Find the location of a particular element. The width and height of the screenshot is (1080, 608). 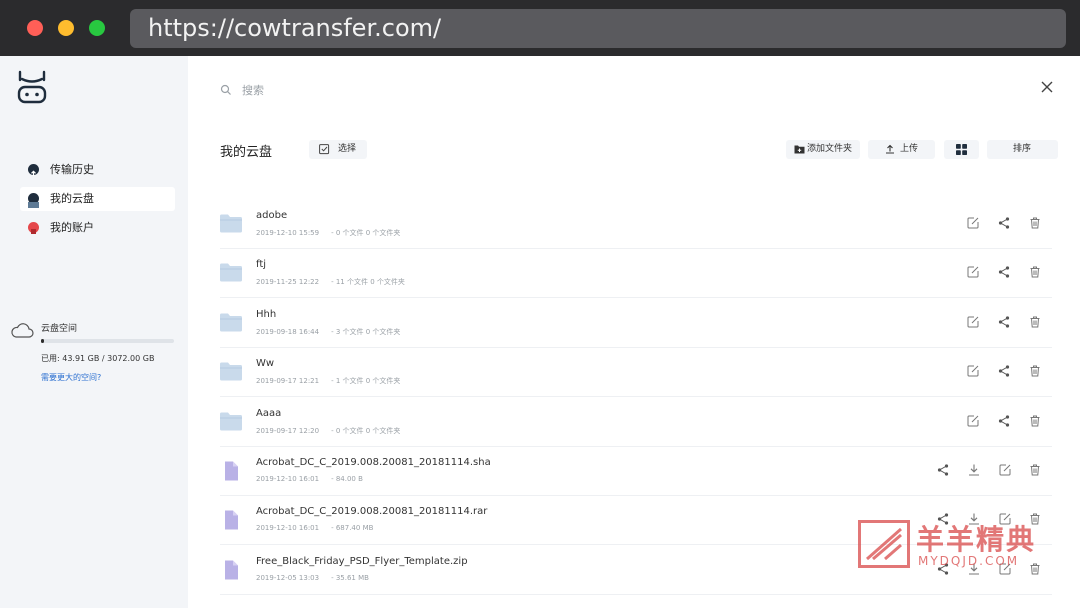

grid-view-button is located at coordinates (961, 149).